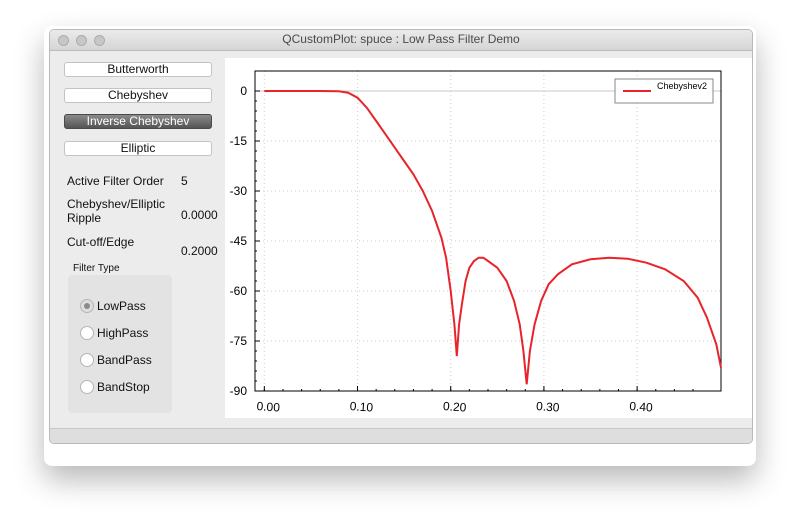 The width and height of the screenshot is (800, 513). I want to click on filter-type-title: Filter Type, so click(96, 268).